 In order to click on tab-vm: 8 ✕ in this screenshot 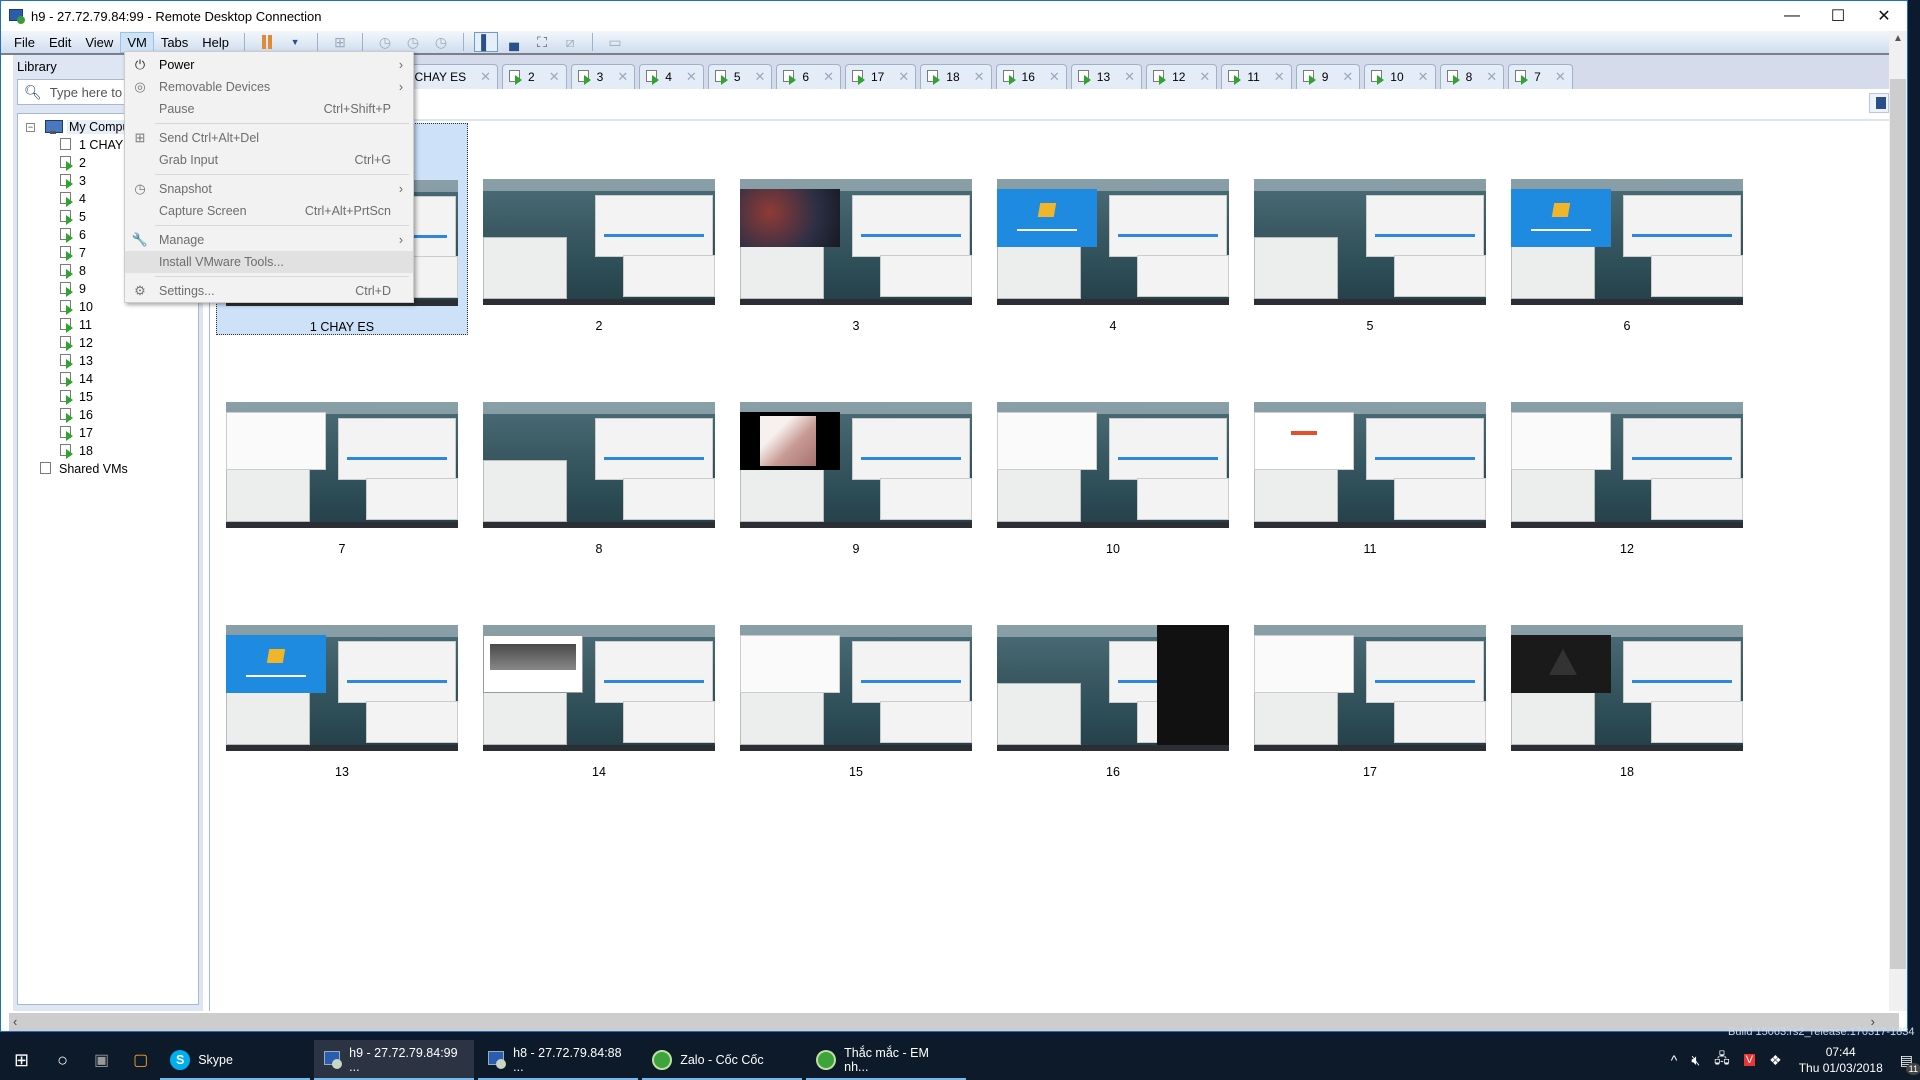, I will do `click(1472, 76)`.